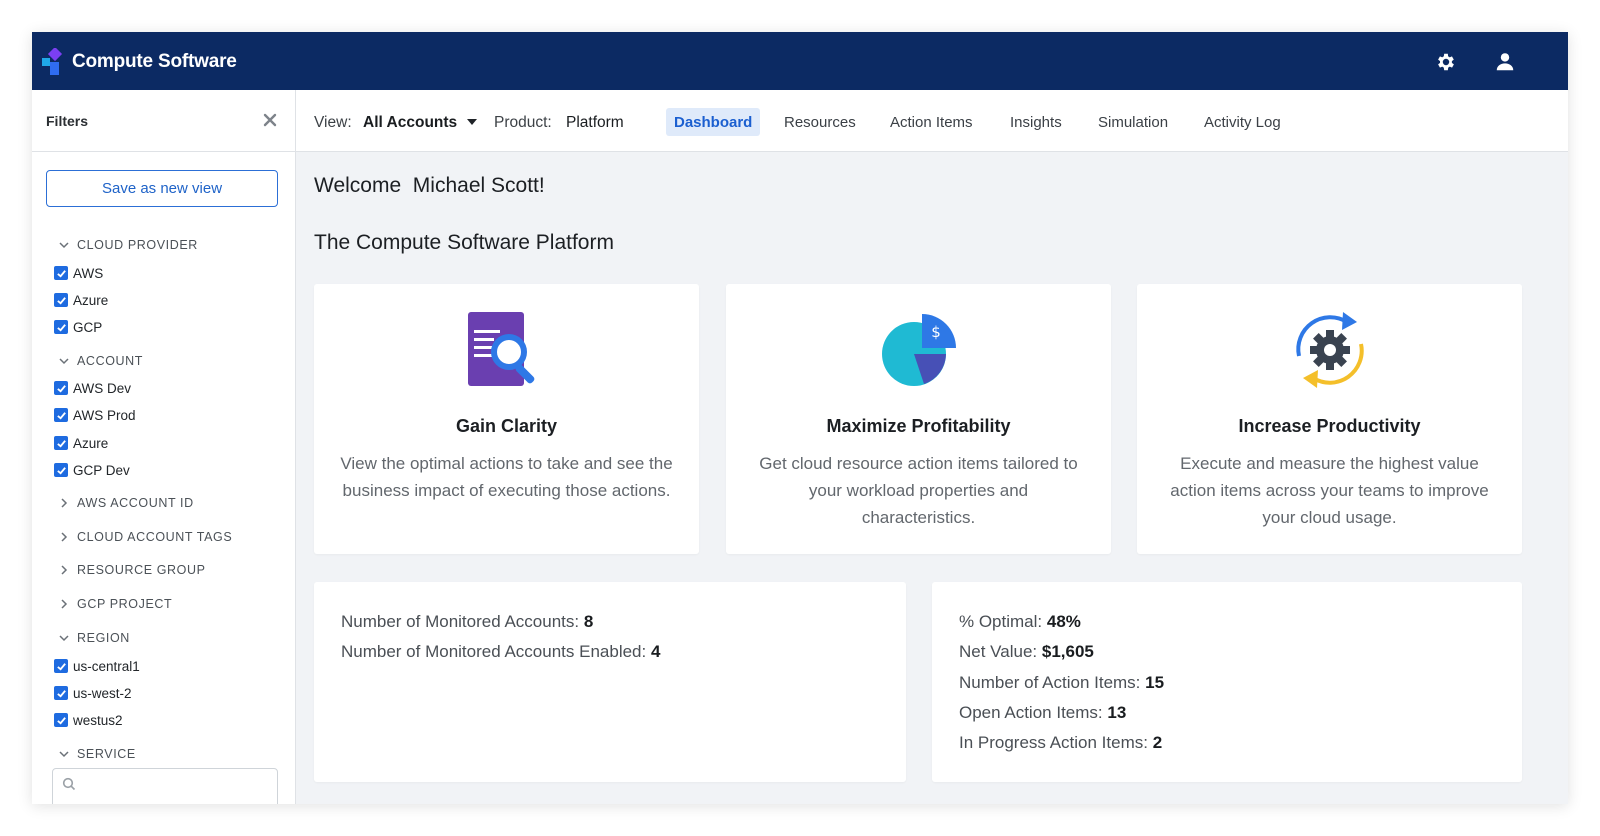  I want to click on filter-checkbox-aws-dev: AWS Dev, so click(92, 388).